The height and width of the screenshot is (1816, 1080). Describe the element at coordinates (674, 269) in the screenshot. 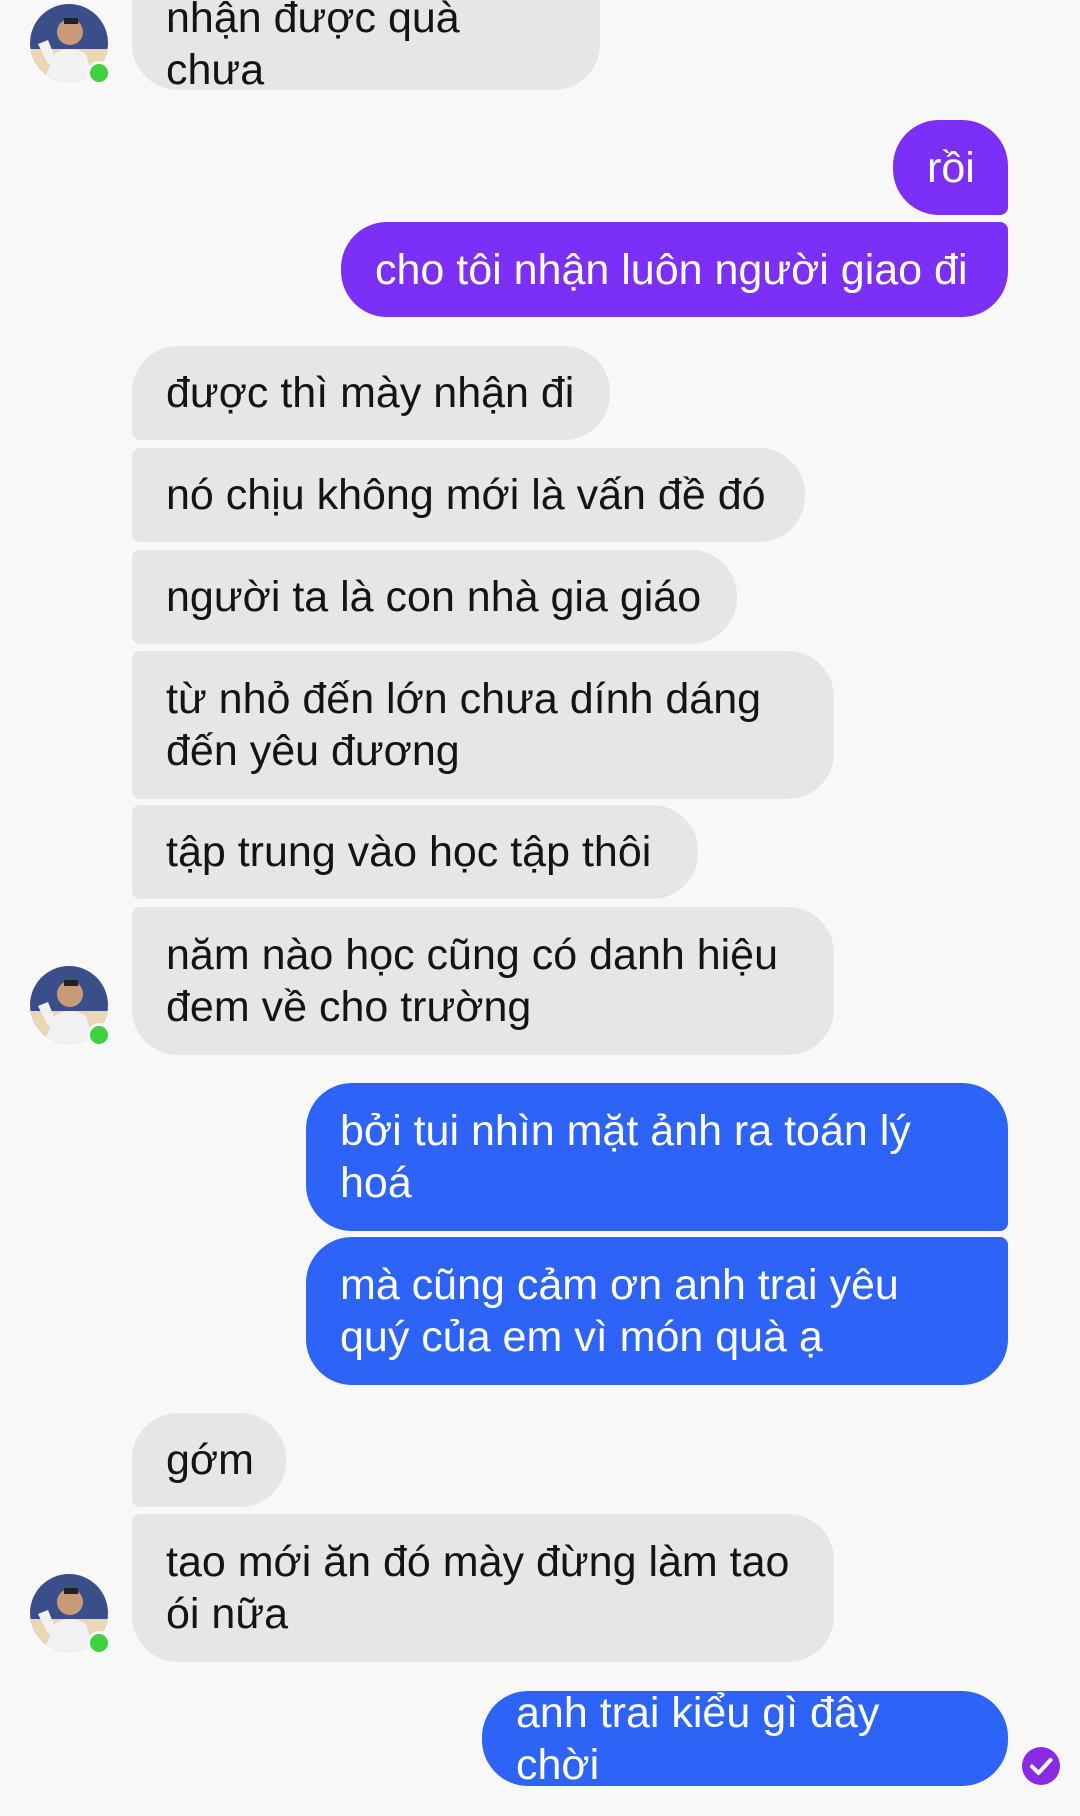

I see `message-bubble-outgoing: cho tôi nhận luôn người giao đi` at that location.